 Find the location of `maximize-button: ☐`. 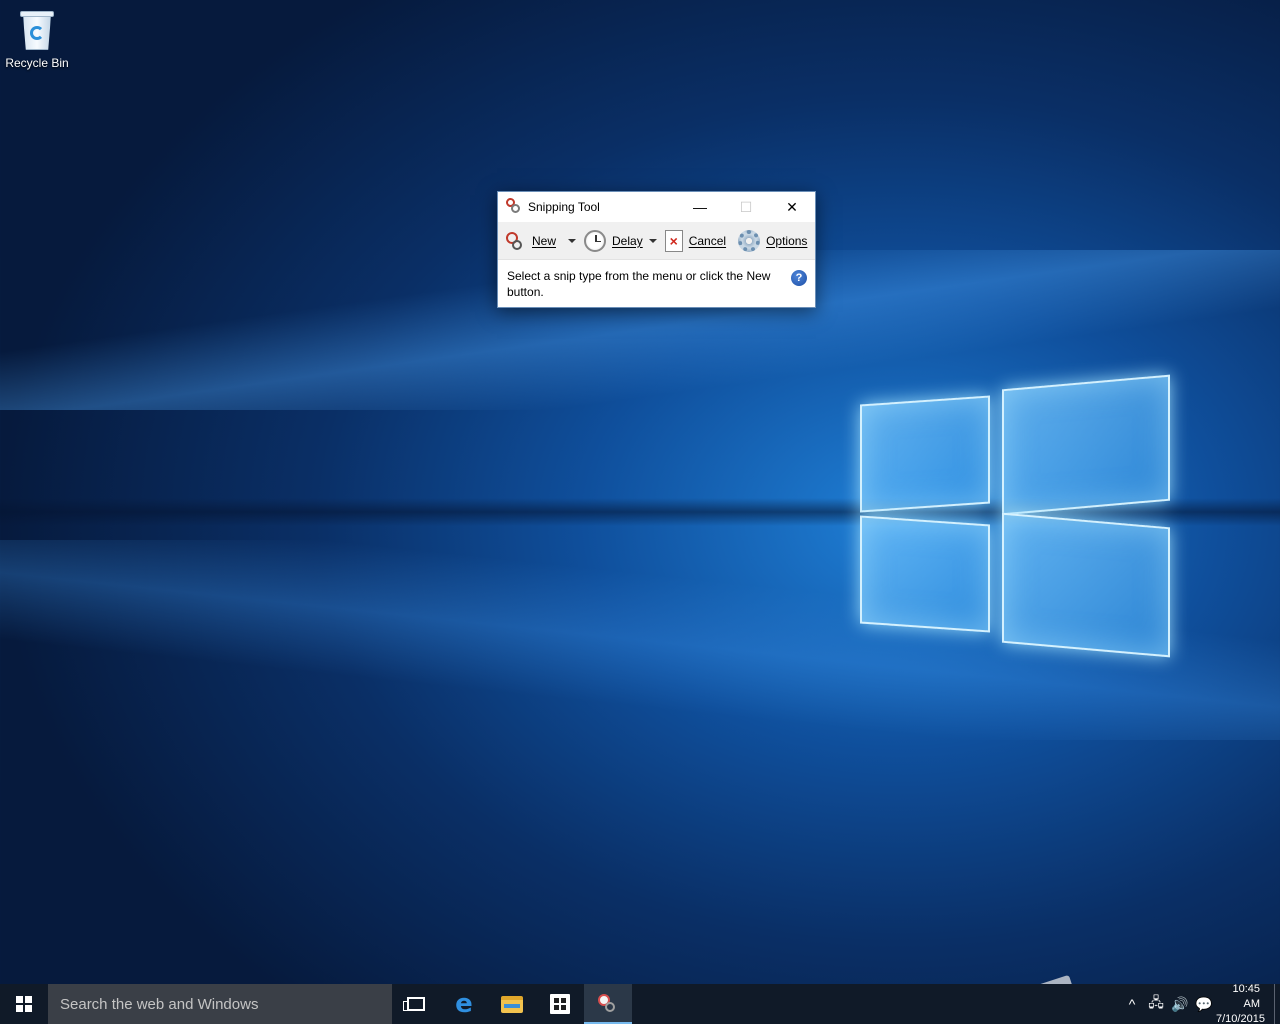

maximize-button: ☐ is located at coordinates (746, 206).